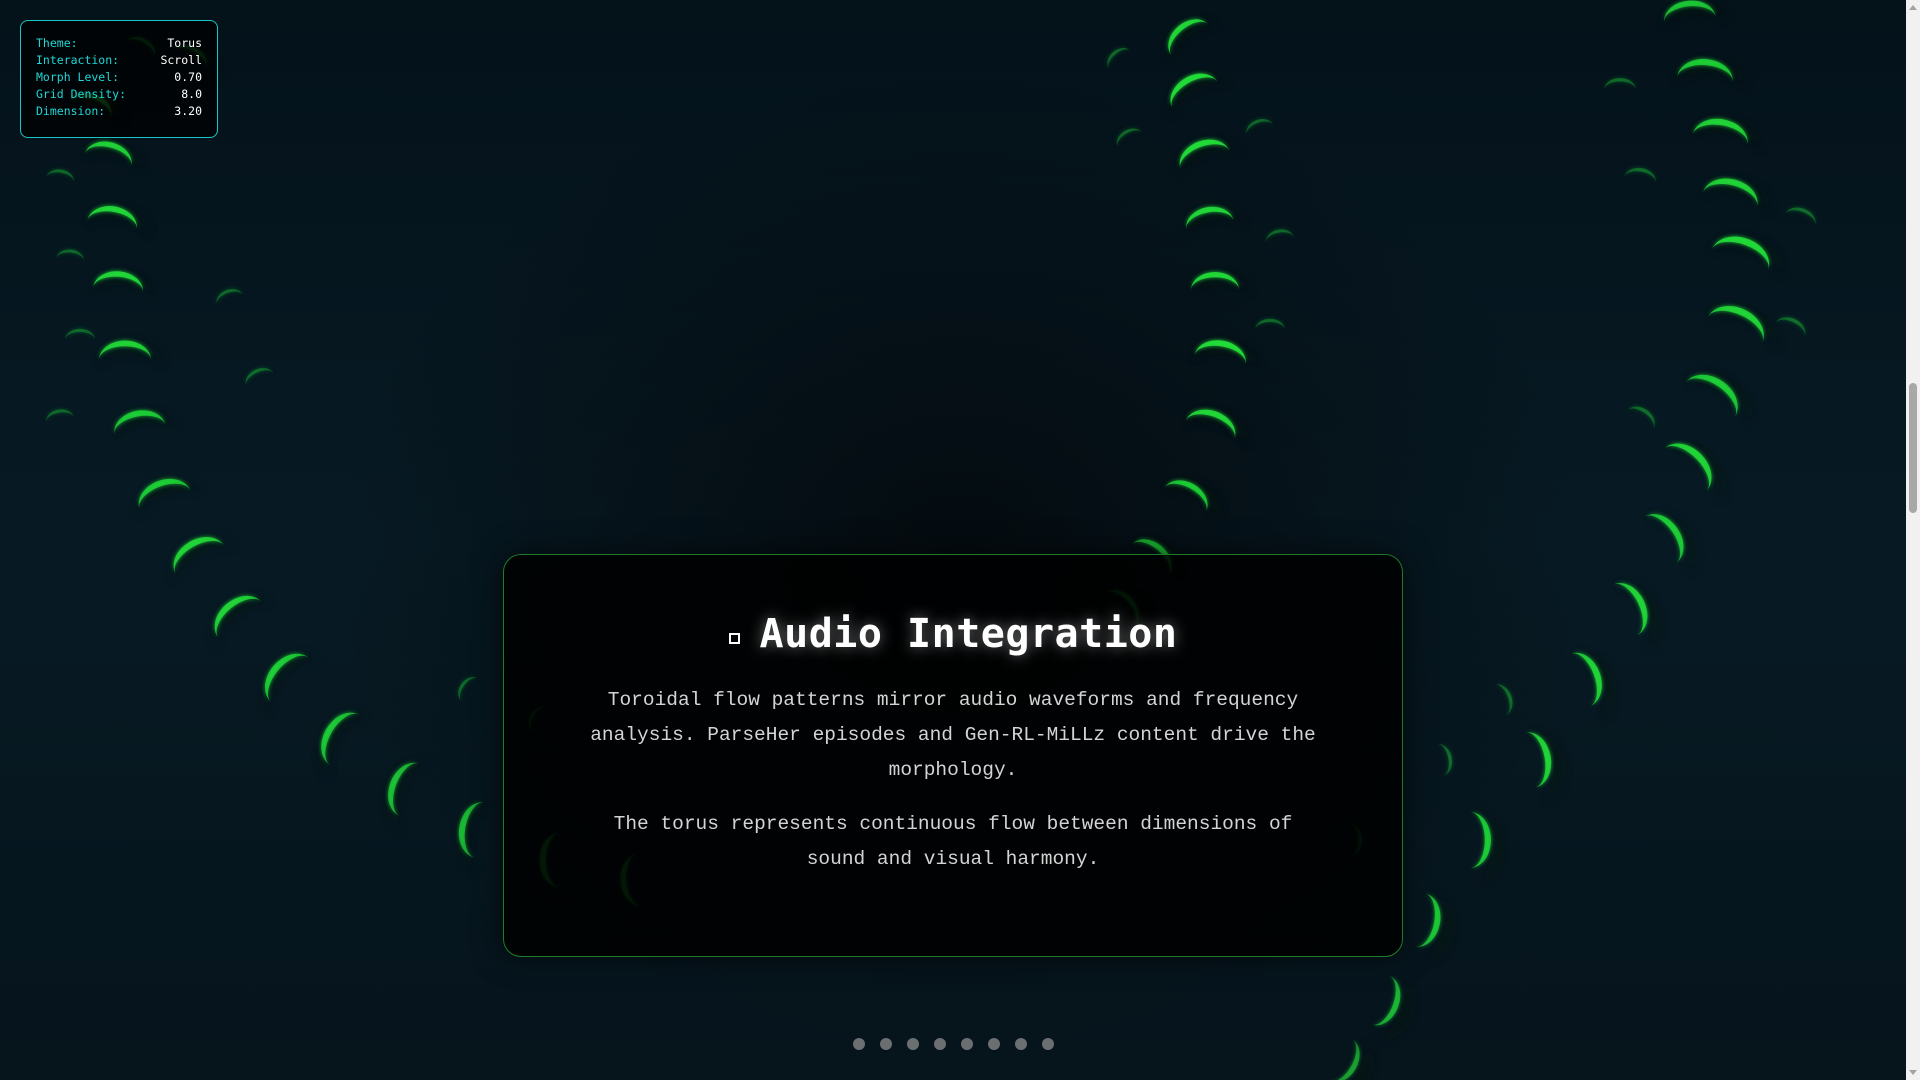 This screenshot has width=1920, height=1080. I want to click on section-title: Audio Integration, so click(968, 634).